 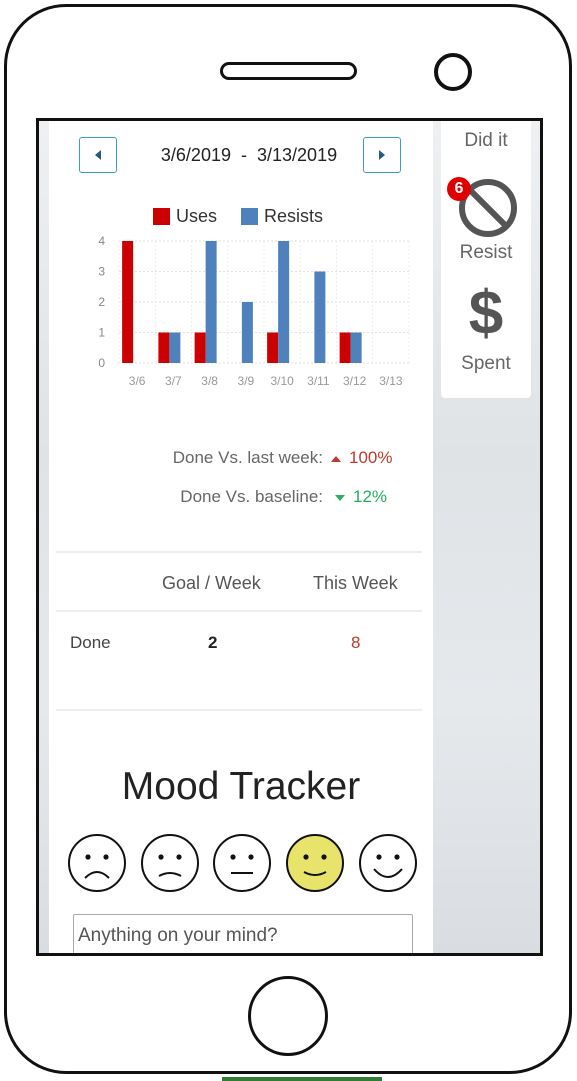 I want to click on spent-button: $ Spent, so click(x=486, y=333).